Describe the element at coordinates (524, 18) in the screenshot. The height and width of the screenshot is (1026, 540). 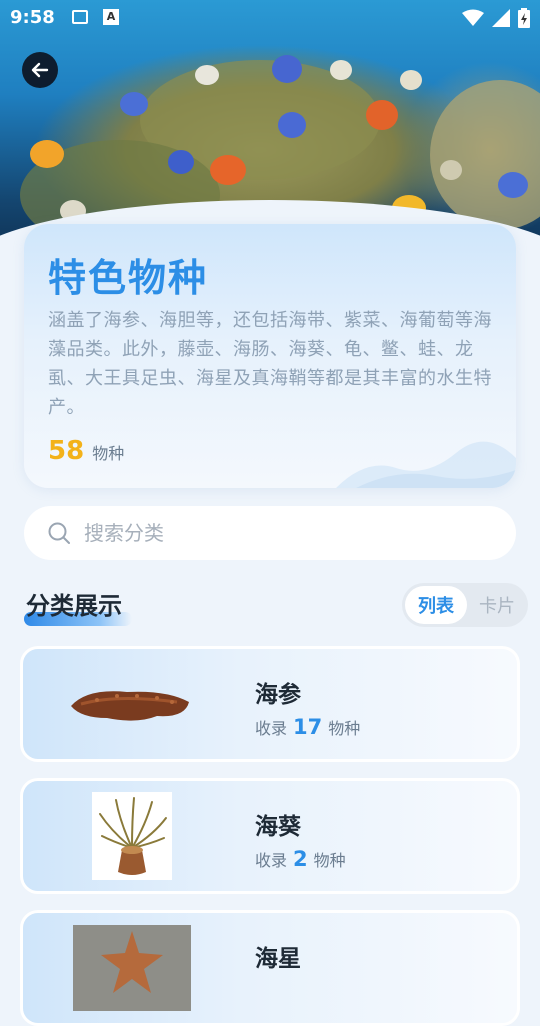
I see `battery-icon` at that location.